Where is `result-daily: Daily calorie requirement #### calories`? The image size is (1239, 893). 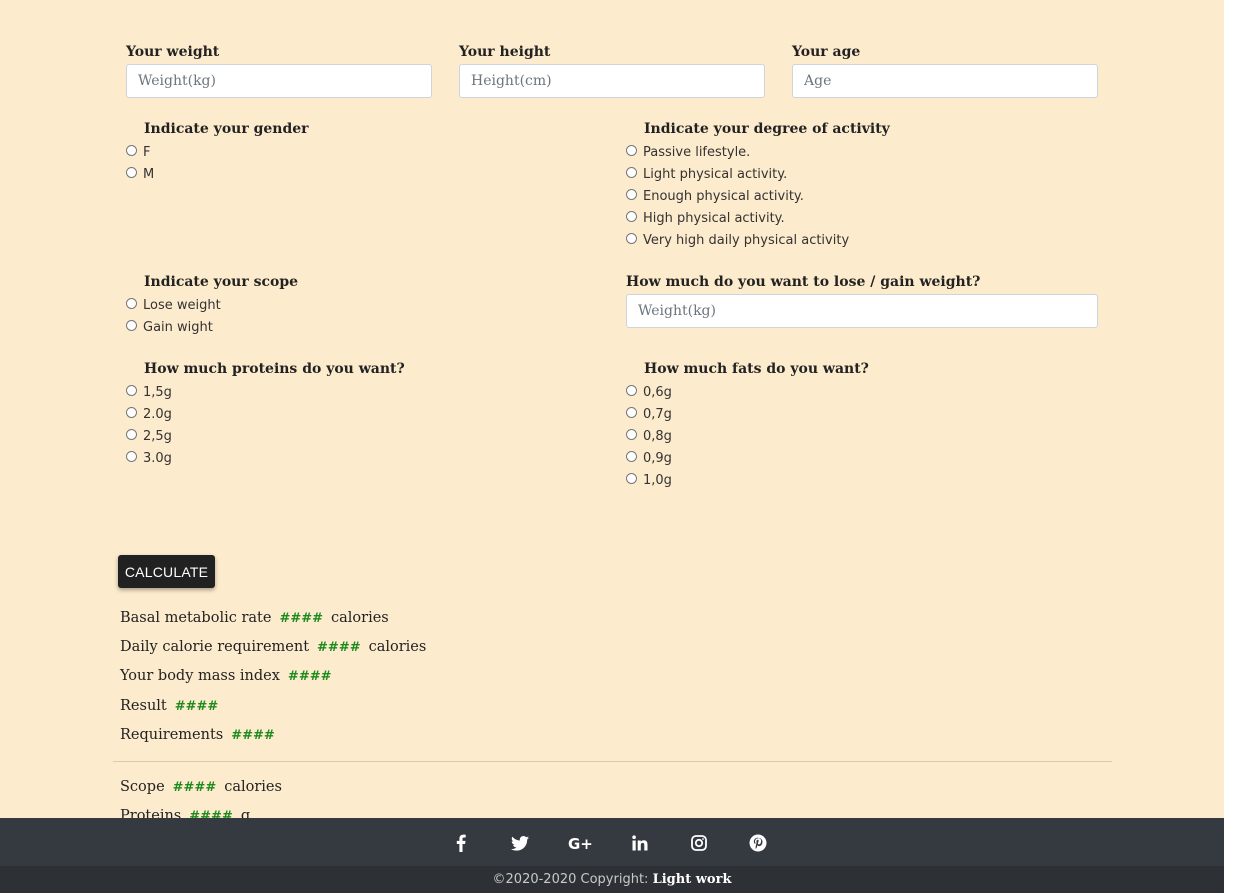
result-daily: Daily calorie requirement #### calories is located at coordinates (273, 647).